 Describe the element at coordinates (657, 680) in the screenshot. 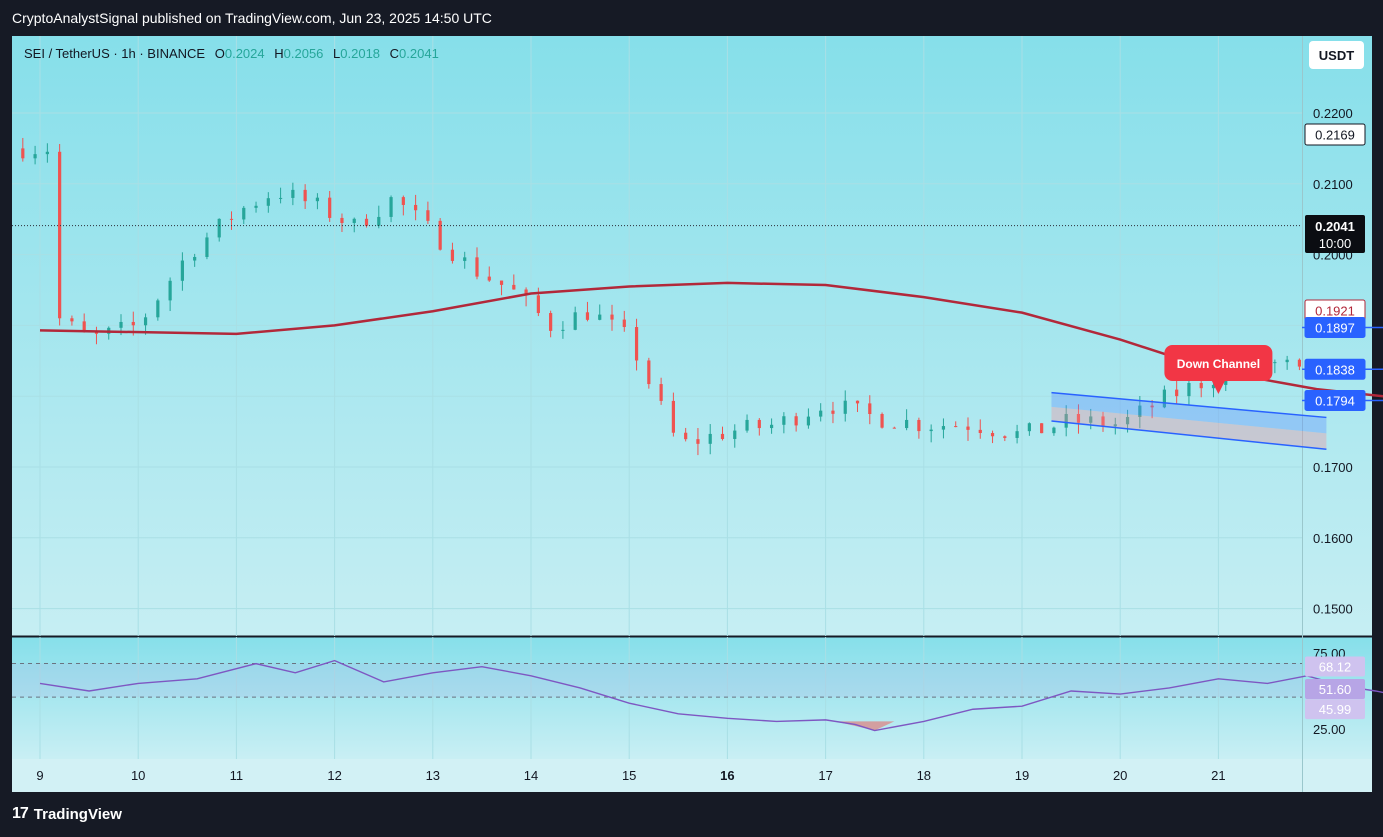

I see `rsi-band-fill` at that location.